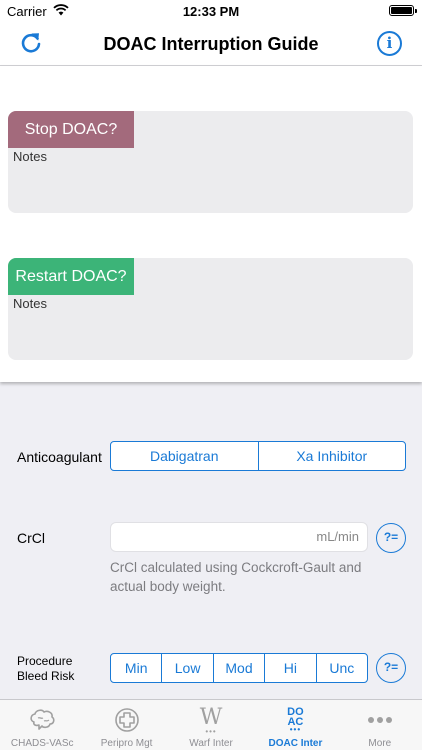  I want to click on tab-doac-inter: DO AC ••• DOAC Inter, so click(295, 725).